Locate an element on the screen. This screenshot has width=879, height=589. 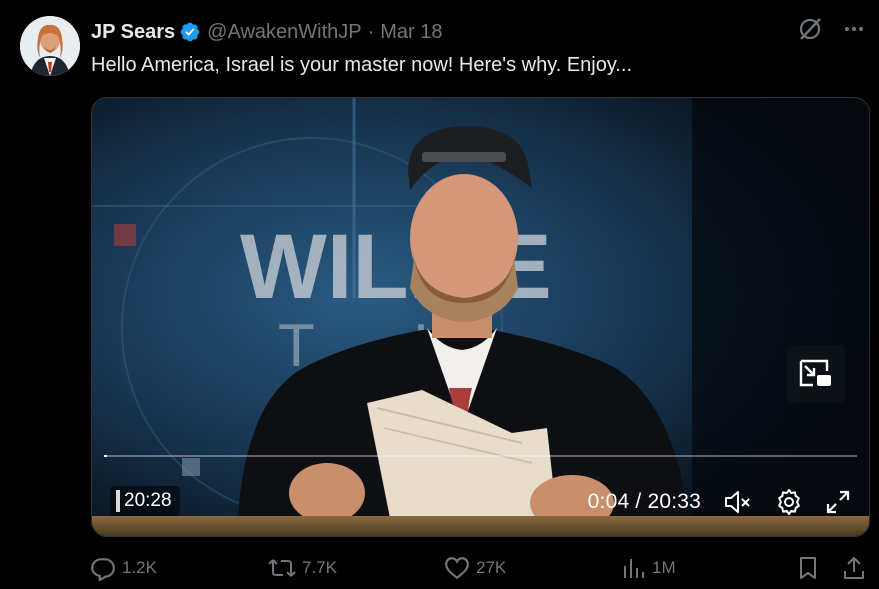
views-button: 1M is located at coordinates (649, 568).